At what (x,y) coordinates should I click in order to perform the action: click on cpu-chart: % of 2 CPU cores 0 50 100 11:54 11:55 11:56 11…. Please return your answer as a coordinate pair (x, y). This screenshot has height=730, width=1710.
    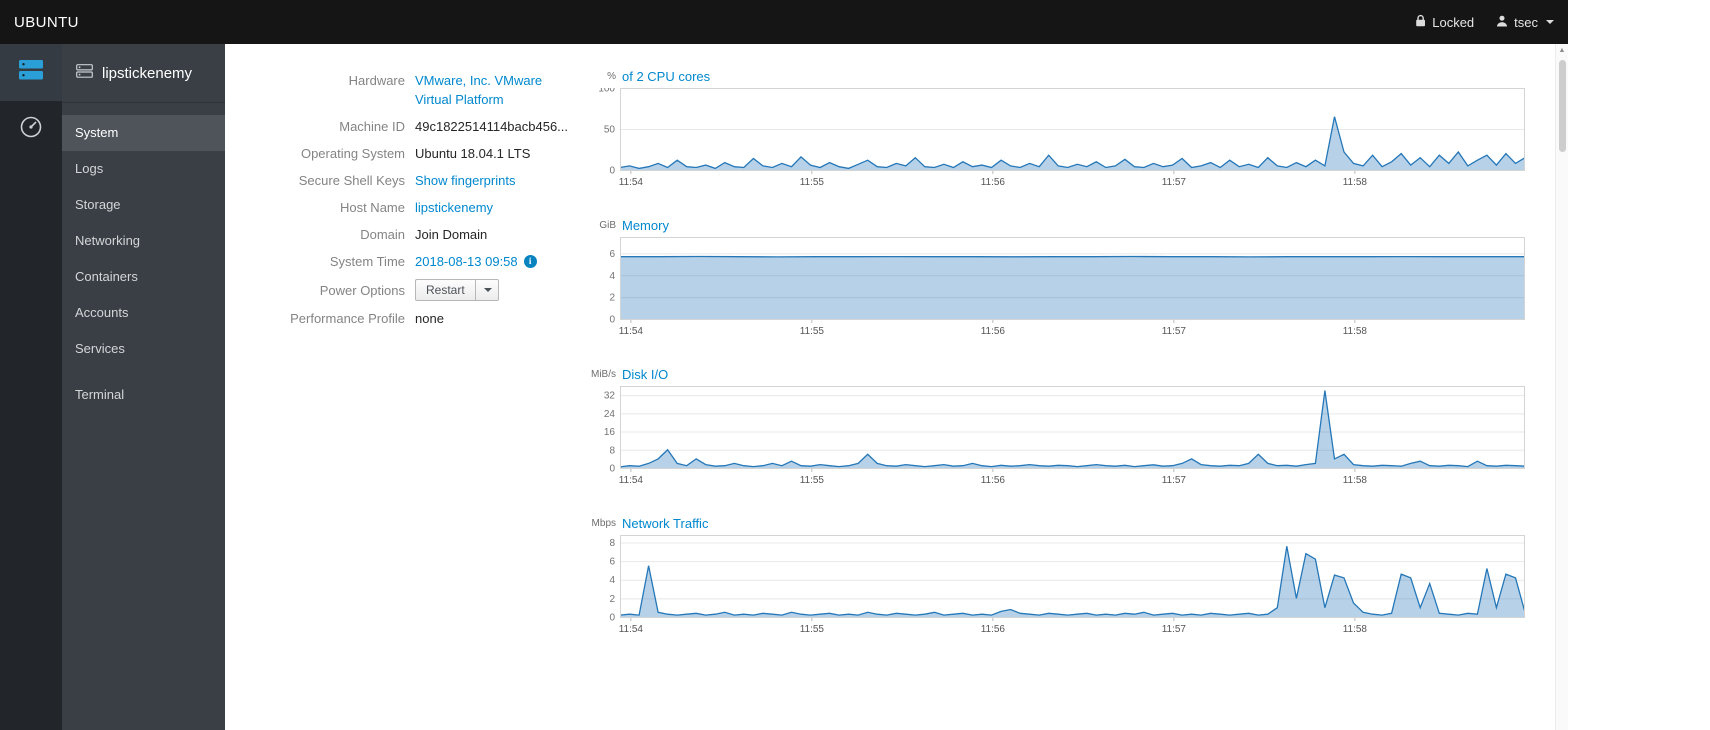
    Looking at the image, I should click on (1060, 126).